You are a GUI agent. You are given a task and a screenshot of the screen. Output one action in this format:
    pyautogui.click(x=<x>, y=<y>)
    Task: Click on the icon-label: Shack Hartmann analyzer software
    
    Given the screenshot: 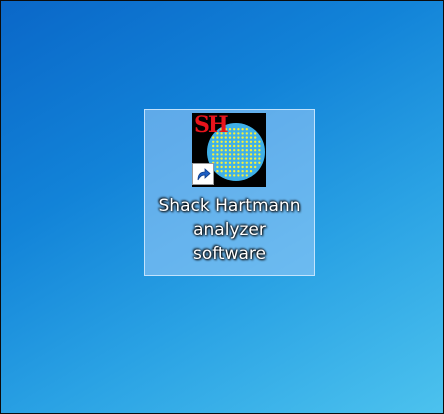 What is the action you would take?
    pyautogui.click(x=229, y=230)
    